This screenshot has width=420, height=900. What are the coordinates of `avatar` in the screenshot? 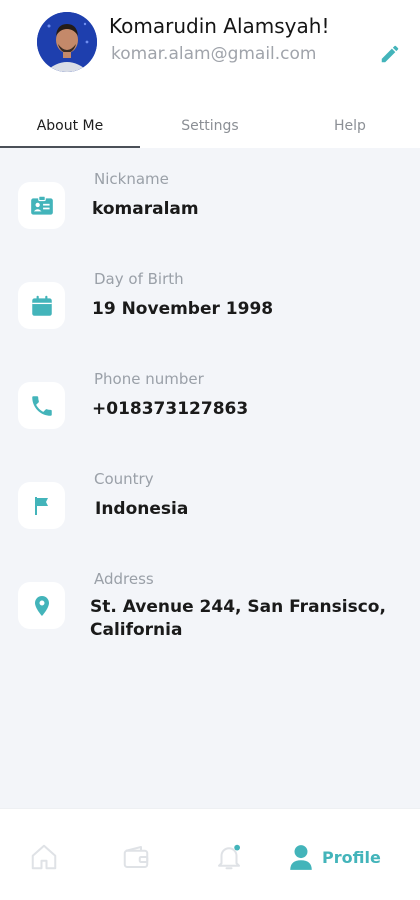 It's located at (67, 42).